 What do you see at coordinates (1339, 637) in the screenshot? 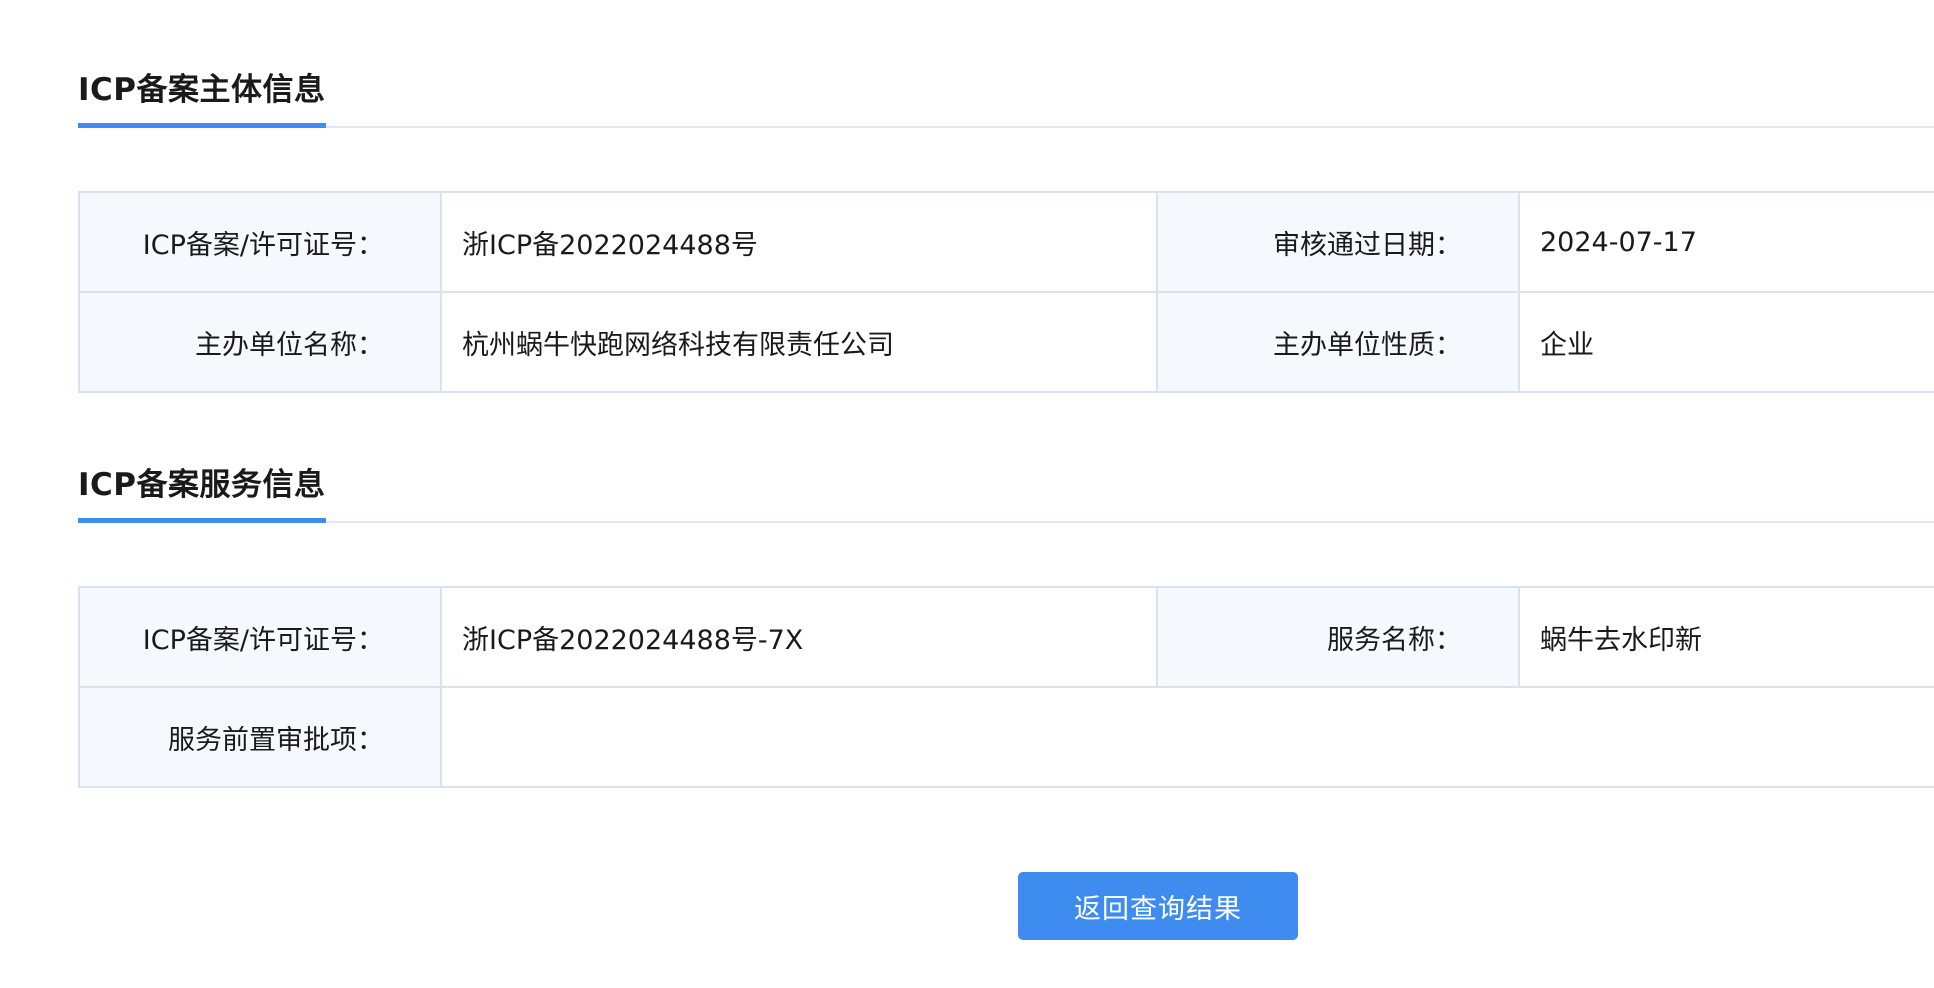
I see `service-name-label: 服务名称：` at bounding box center [1339, 637].